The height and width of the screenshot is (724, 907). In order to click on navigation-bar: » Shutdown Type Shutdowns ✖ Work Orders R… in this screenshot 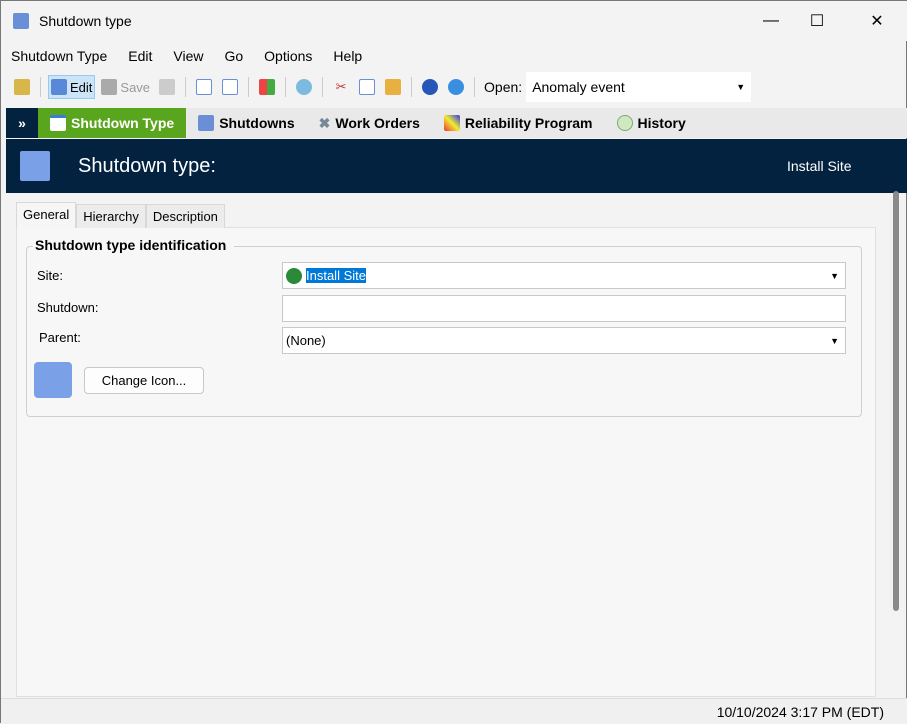, I will do `click(456, 123)`.